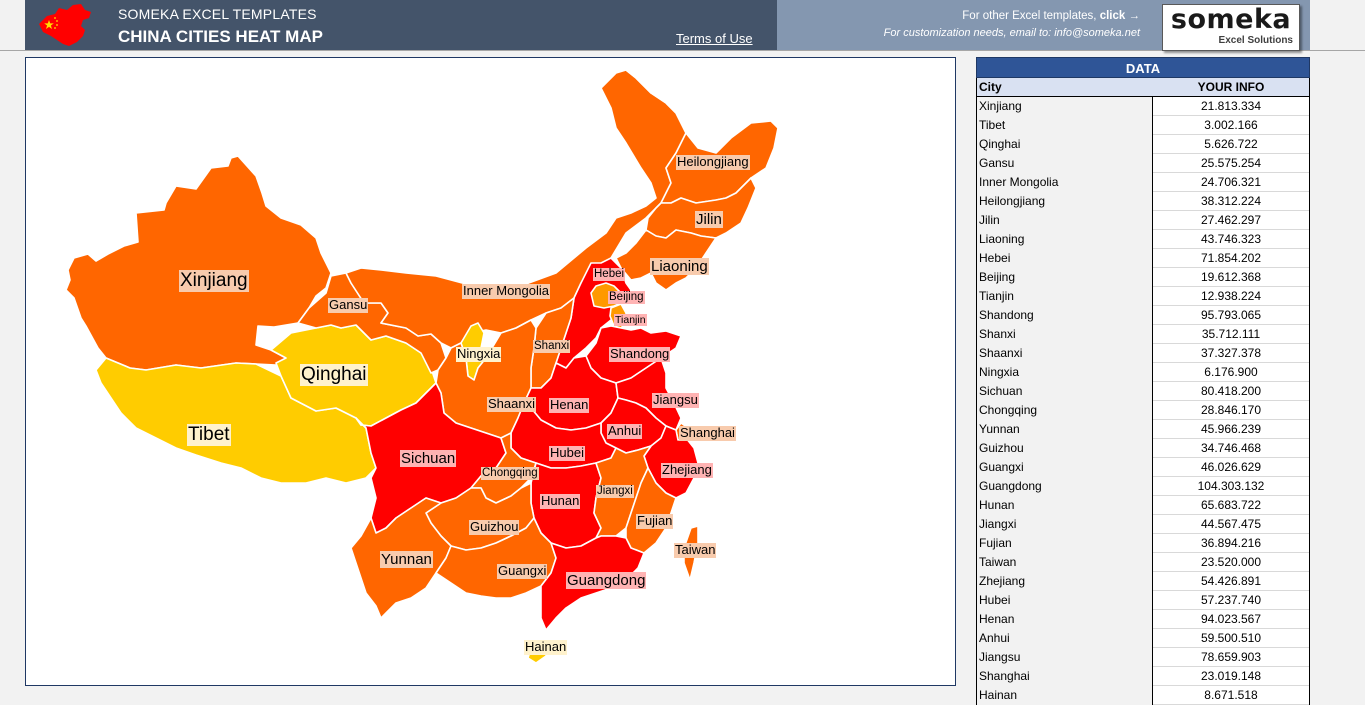 This screenshot has height=705, width=1365. Describe the element at coordinates (1231, 410) in the screenshot. I see `value-cell: 28.846.170` at that location.